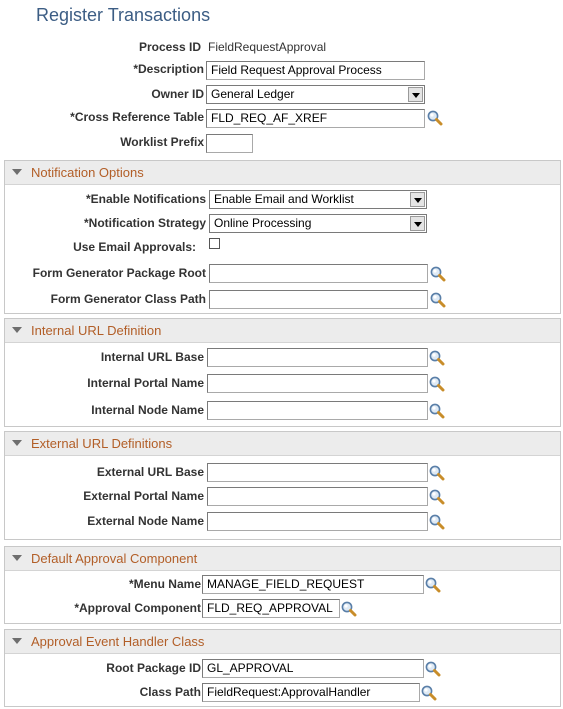 This screenshot has height=709, width=563. Describe the element at coordinates (162, 142) in the screenshot. I see `worklist-prefix-label: Worklist Prefix` at that location.